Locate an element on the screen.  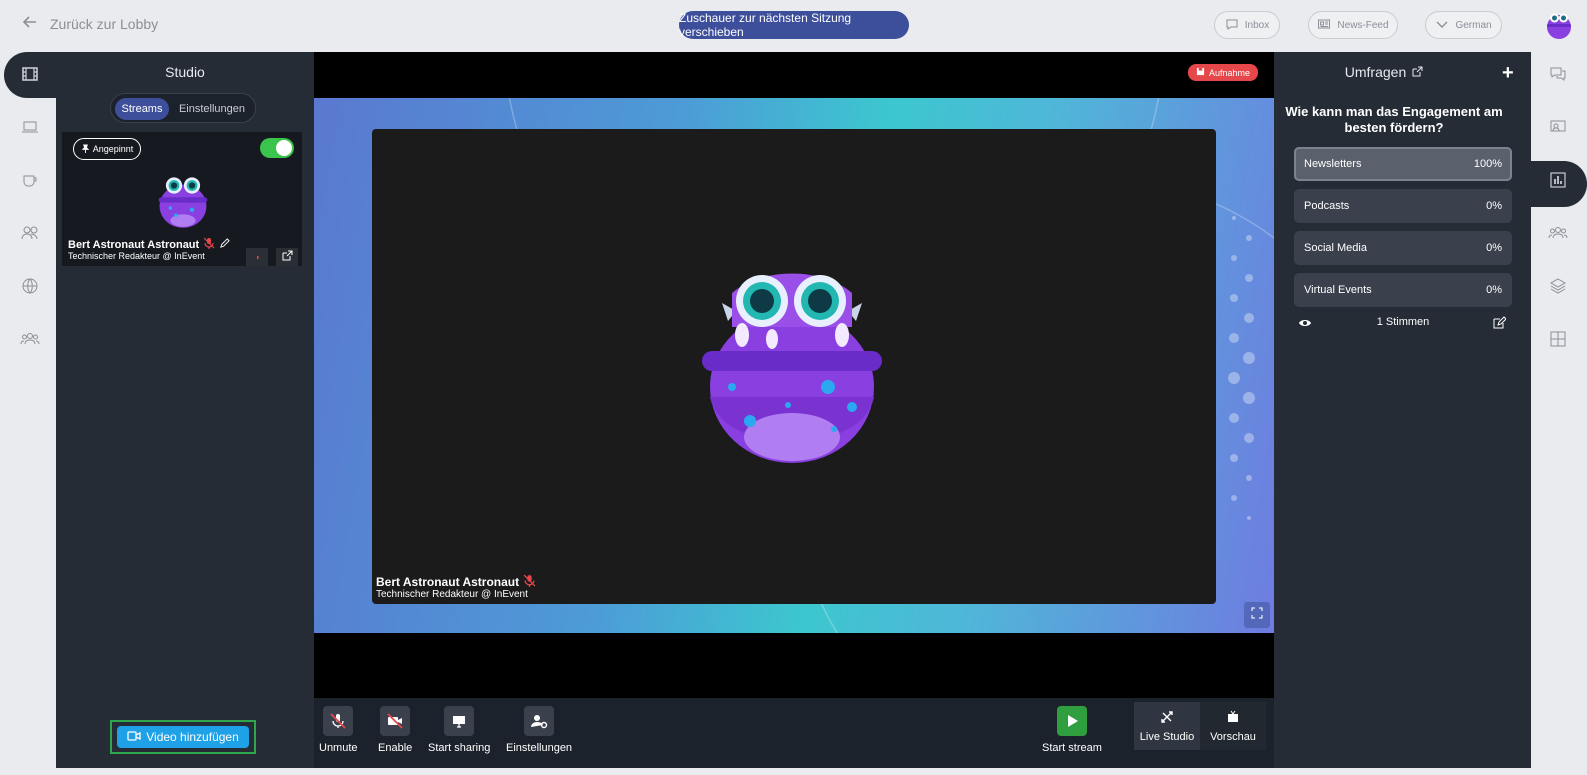
laptop-icon is located at coordinates (30, 127).